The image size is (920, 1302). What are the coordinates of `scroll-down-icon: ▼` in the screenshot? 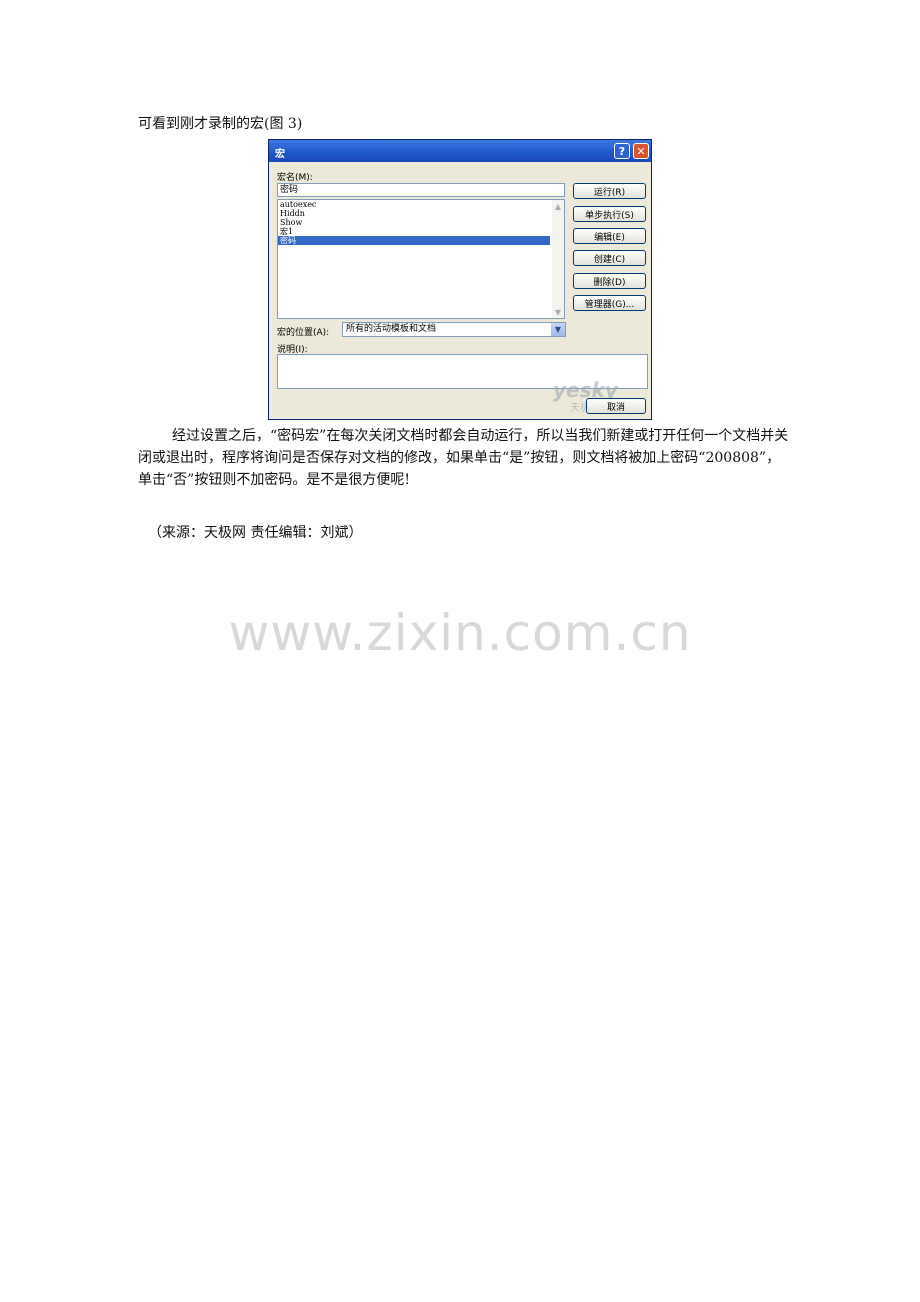 It's located at (558, 312).